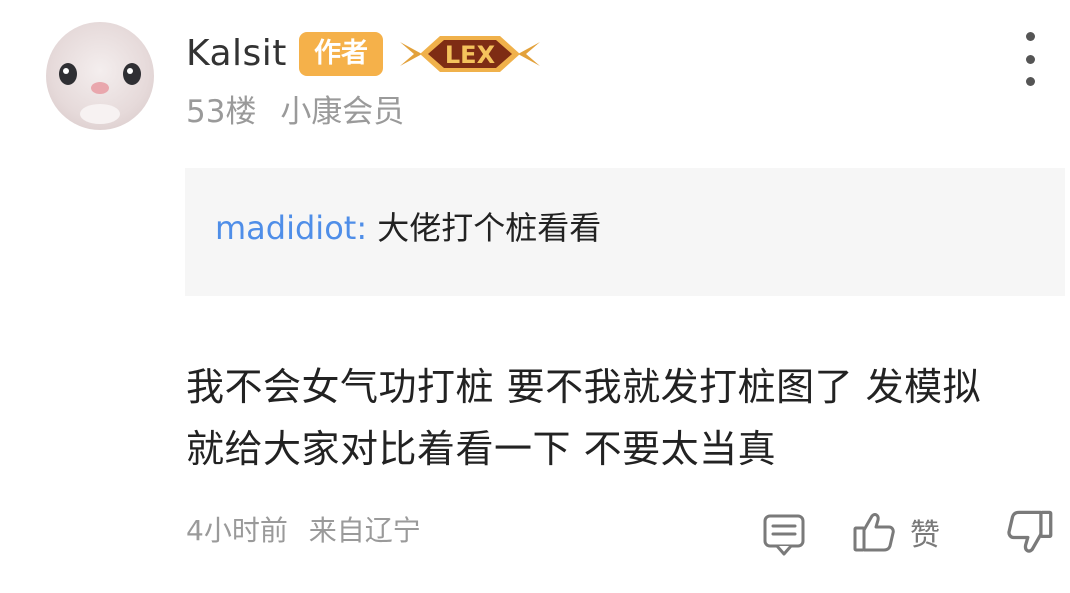  What do you see at coordinates (237, 530) in the screenshot?
I see `post-time: 4小时前` at bounding box center [237, 530].